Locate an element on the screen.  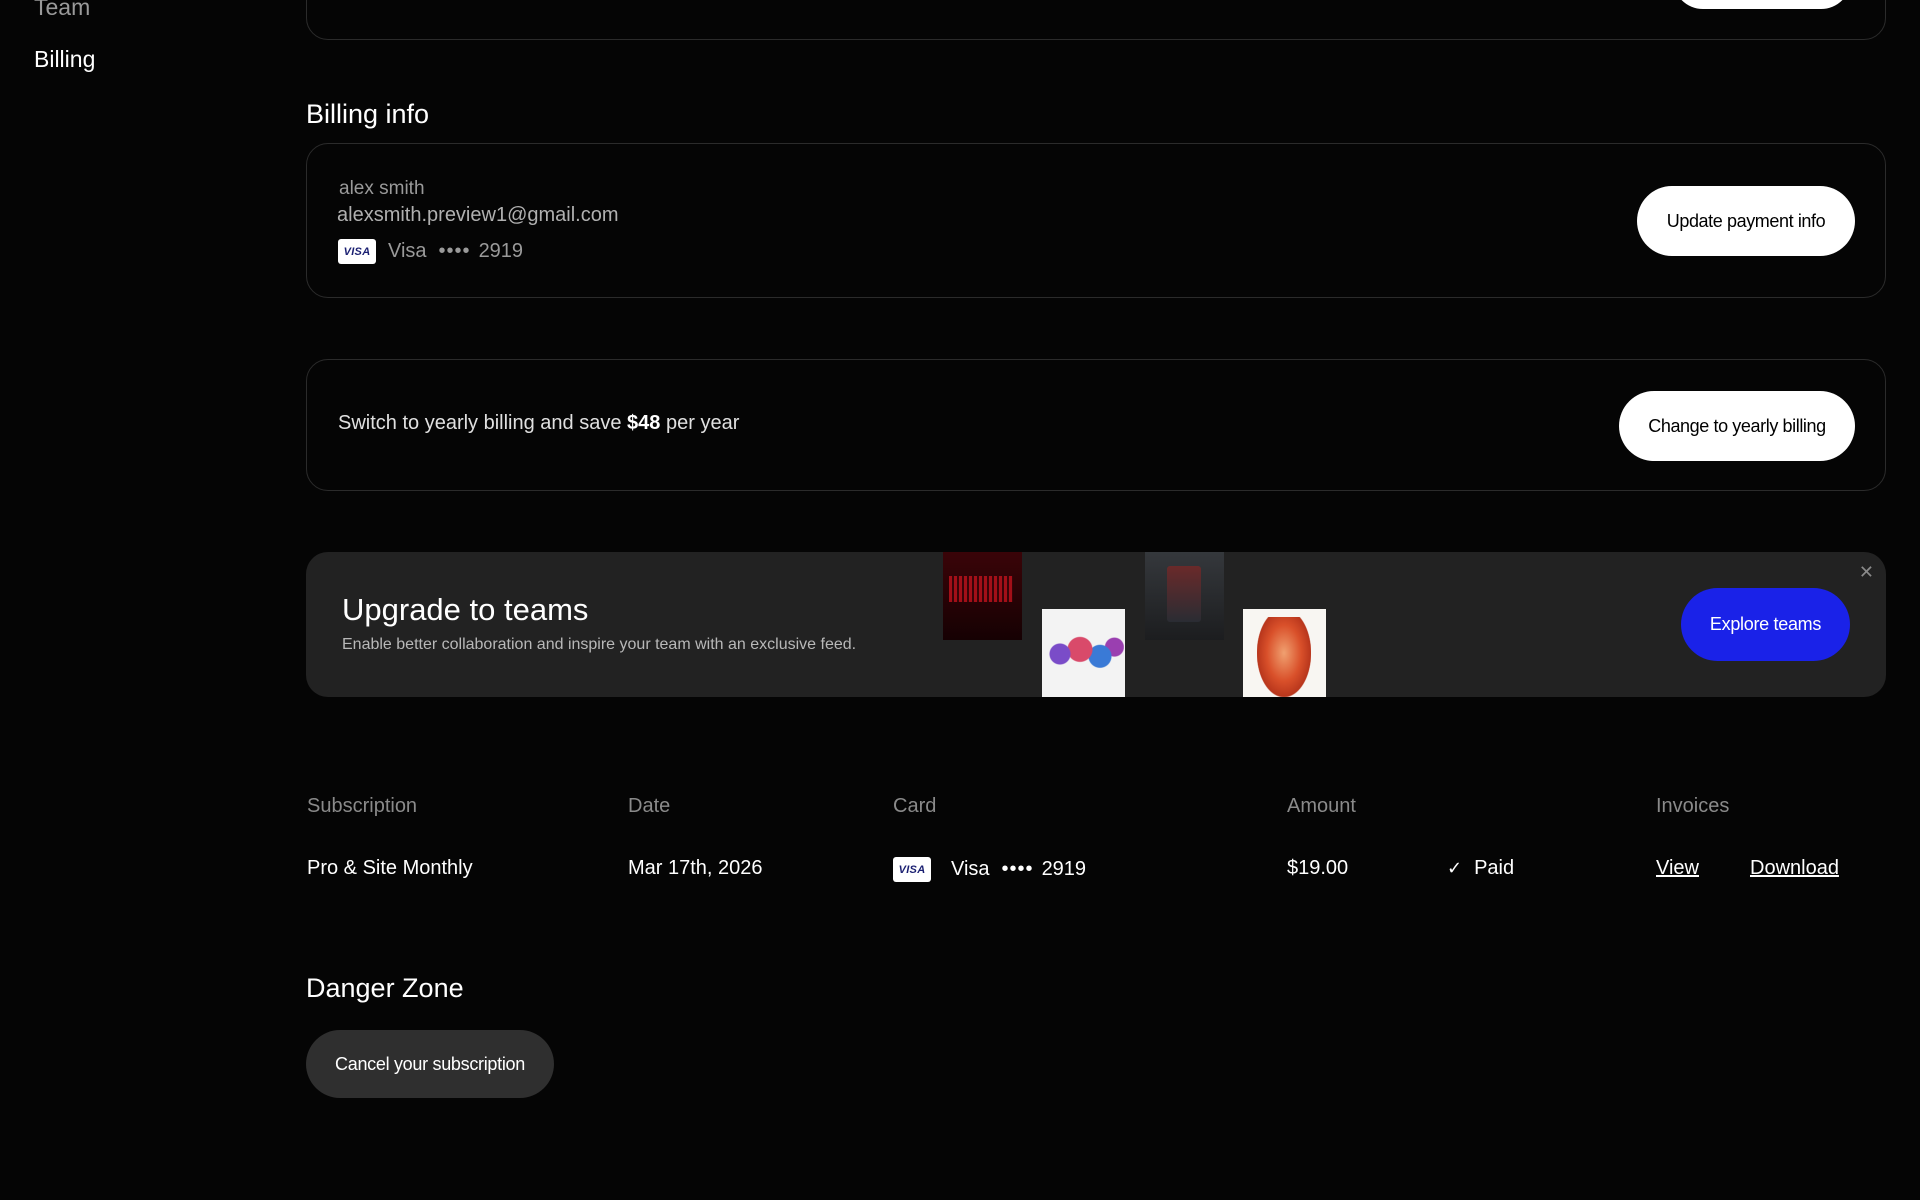
download-invoice-link: Download is located at coordinates (1794, 868).